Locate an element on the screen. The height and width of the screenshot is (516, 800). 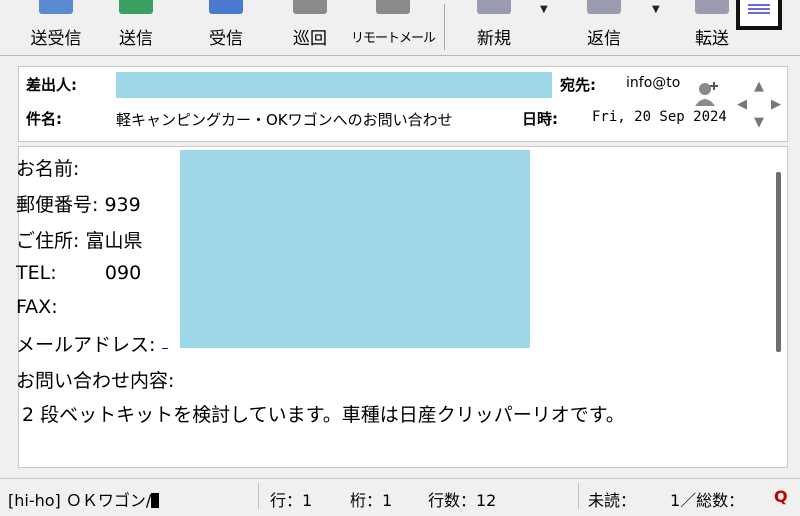
send-icon is located at coordinates (136, 7).